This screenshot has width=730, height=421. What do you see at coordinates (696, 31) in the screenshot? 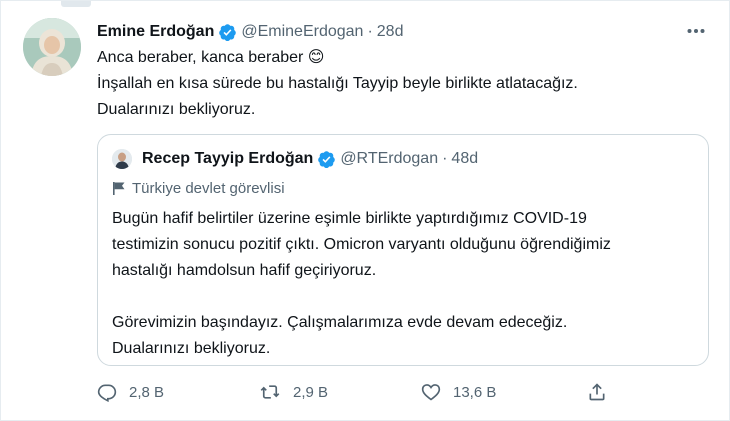
I see `more-horizontal-icon` at bounding box center [696, 31].